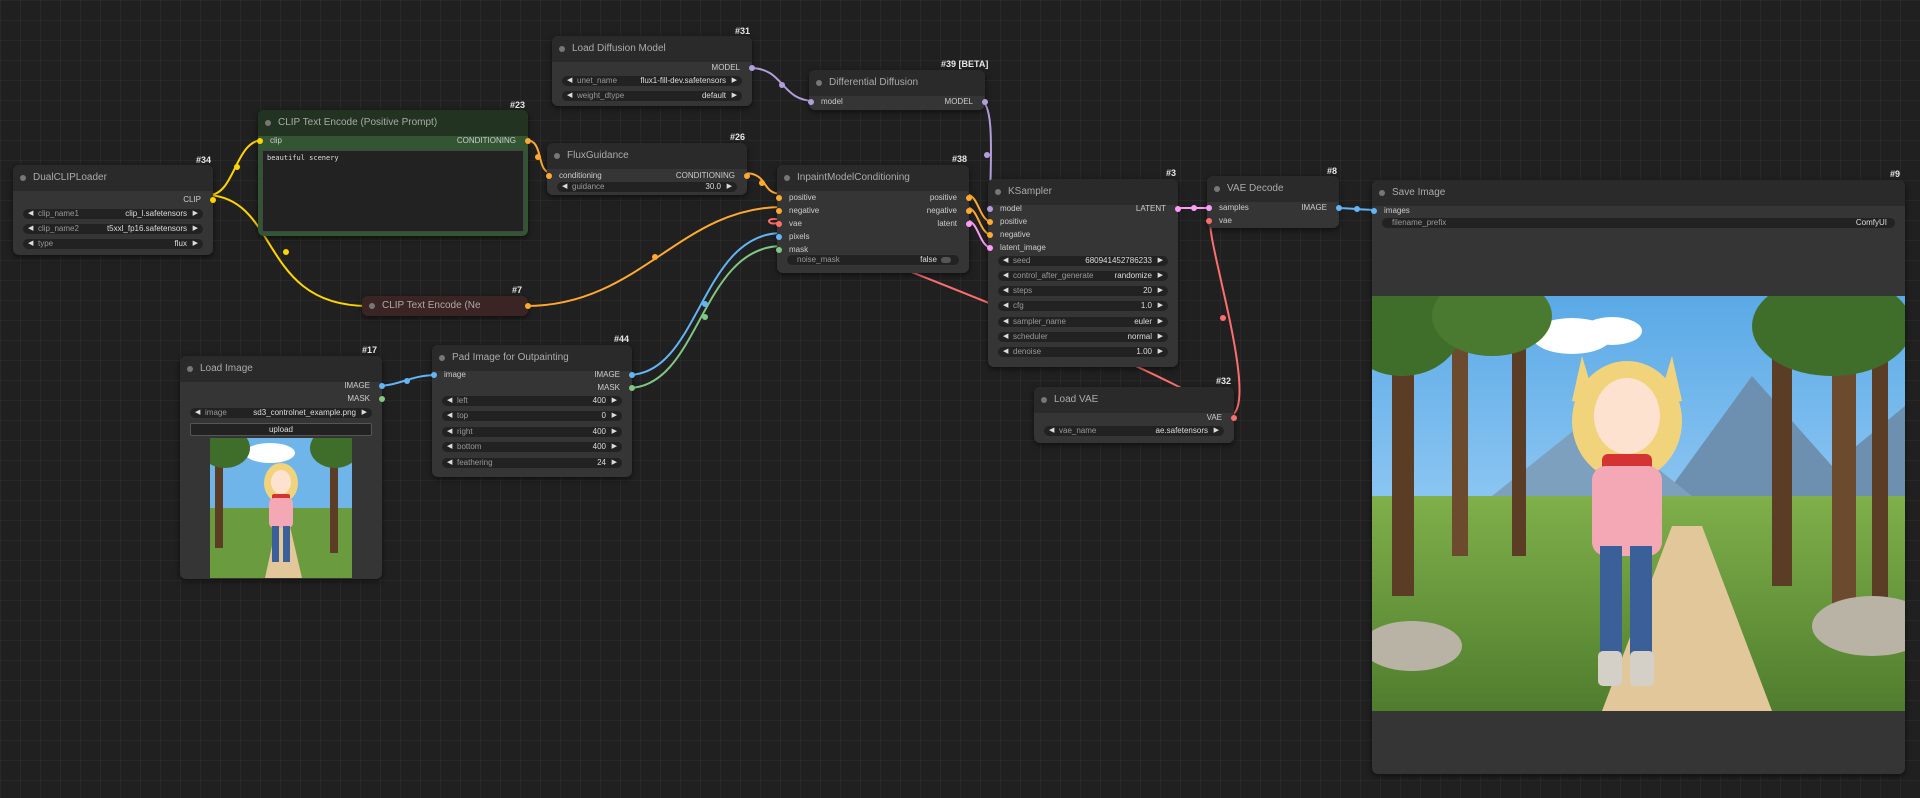 The width and height of the screenshot is (1920, 798). What do you see at coordinates (1083, 306) in the screenshot?
I see `widget-cfg: ◀ cfg 1.0 ▶` at bounding box center [1083, 306].